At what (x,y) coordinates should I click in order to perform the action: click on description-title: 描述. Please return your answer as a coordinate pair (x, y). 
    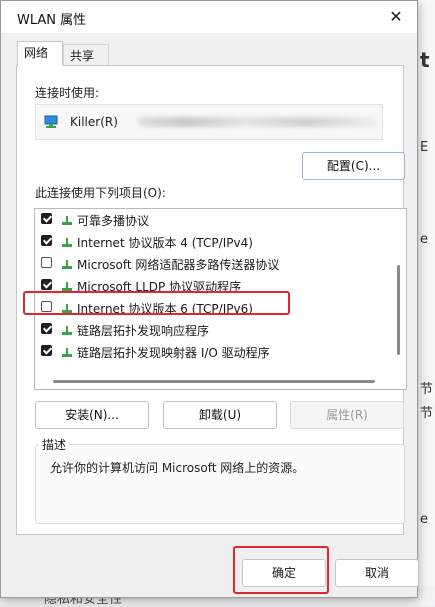
    Looking at the image, I should click on (54, 444).